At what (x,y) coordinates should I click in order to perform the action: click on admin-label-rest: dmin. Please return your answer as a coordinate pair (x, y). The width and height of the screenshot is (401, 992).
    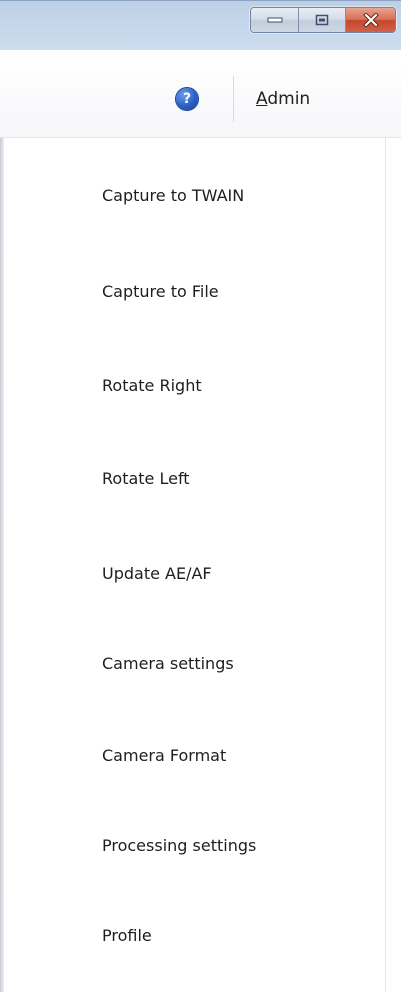
    Looking at the image, I should click on (289, 99).